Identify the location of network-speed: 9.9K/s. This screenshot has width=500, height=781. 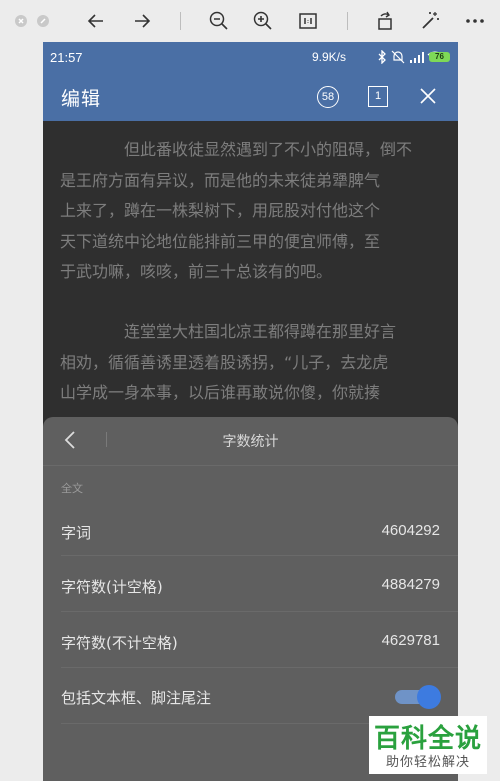
(329, 57).